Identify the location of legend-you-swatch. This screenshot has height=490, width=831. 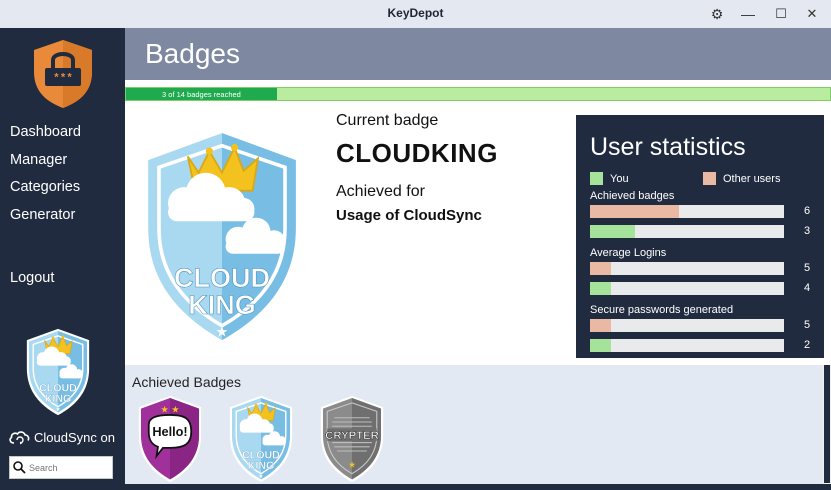
(596, 178).